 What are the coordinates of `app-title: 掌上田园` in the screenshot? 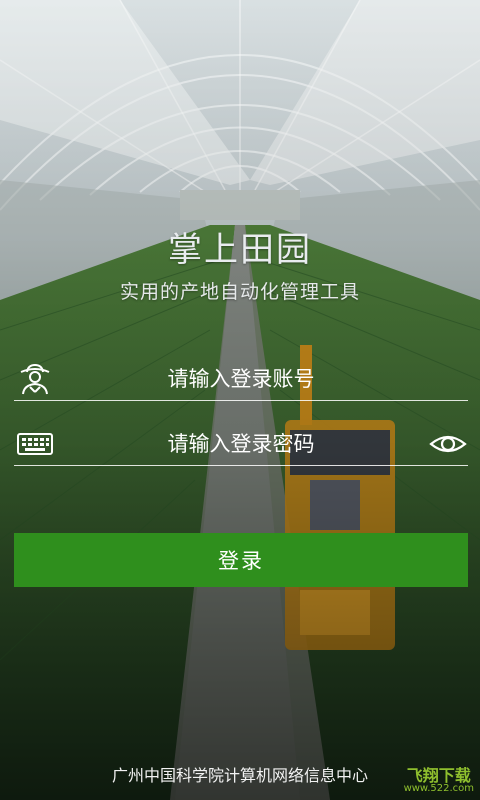 It's located at (240, 250).